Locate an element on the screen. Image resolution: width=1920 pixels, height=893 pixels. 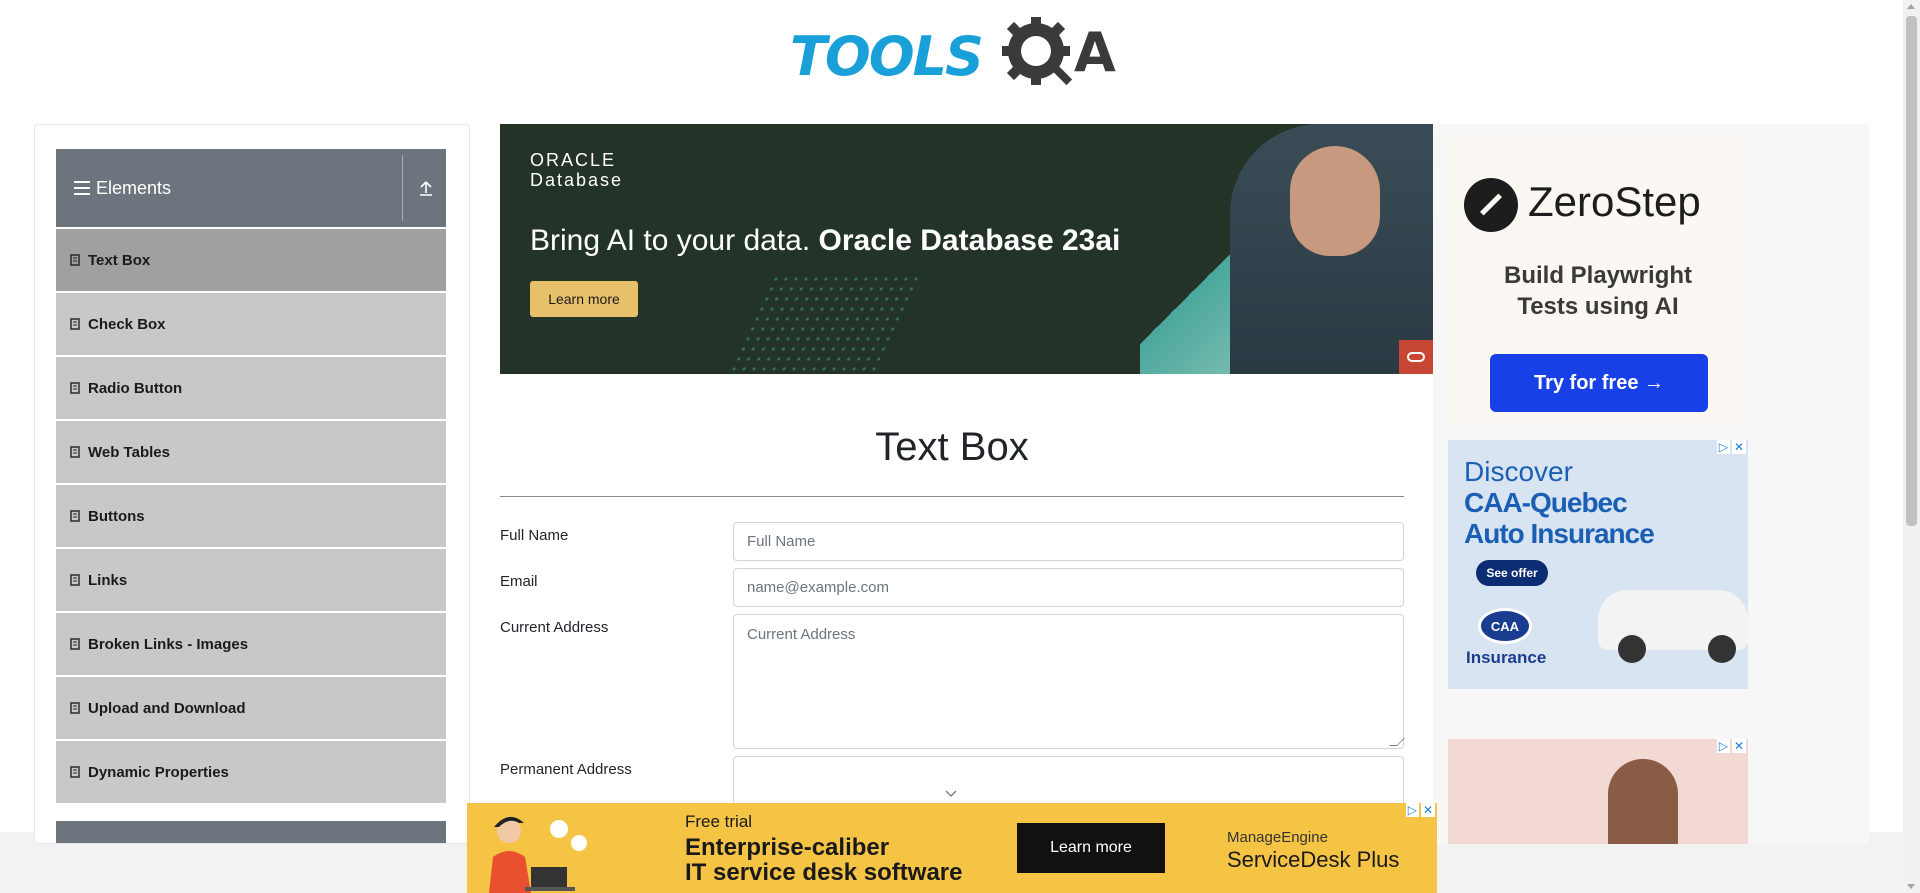
toolsqa-logo: TOOLS A is located at coordinates (955, 53).